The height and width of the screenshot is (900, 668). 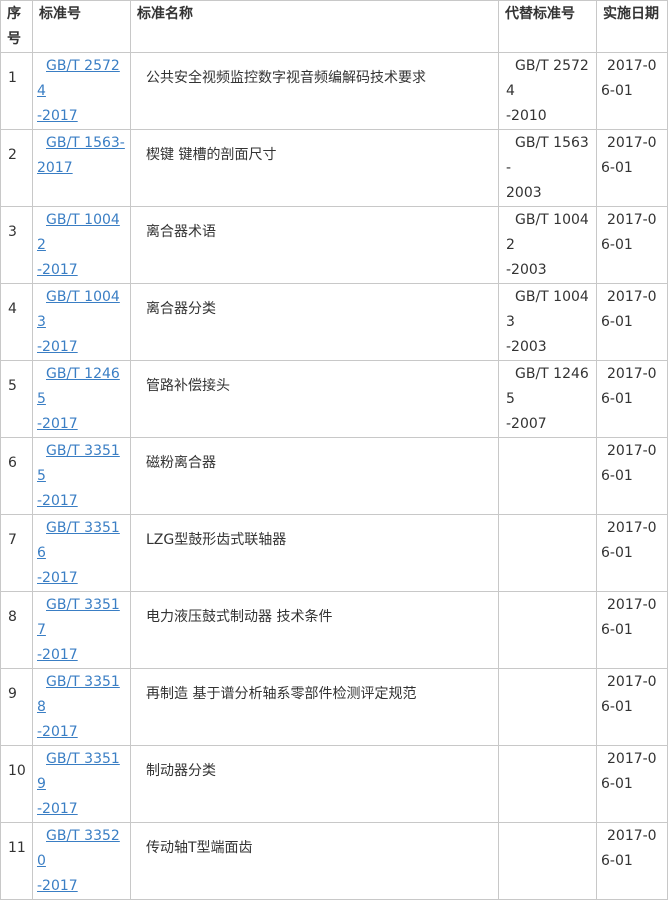 I want to click on standard-code-wrap: GB/T 25724 -2017, so click(x=82, y=91).